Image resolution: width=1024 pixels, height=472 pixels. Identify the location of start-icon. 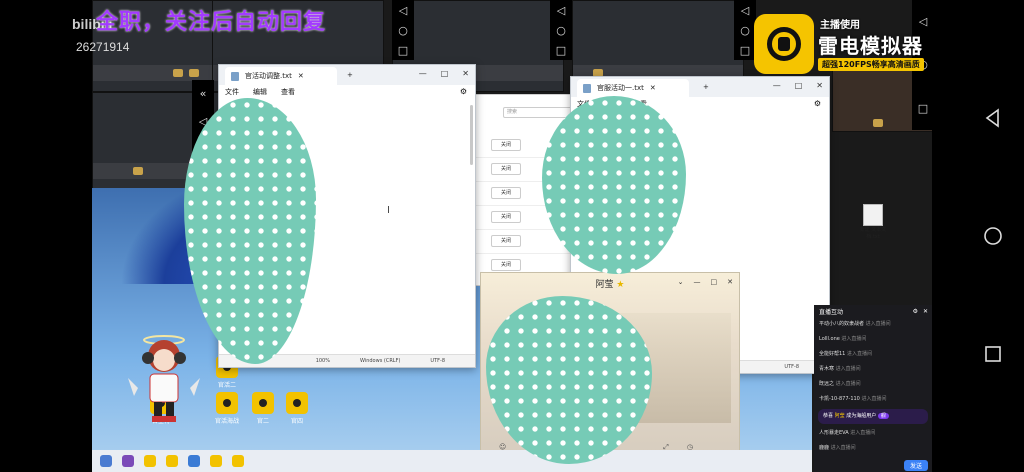
(106, 461).